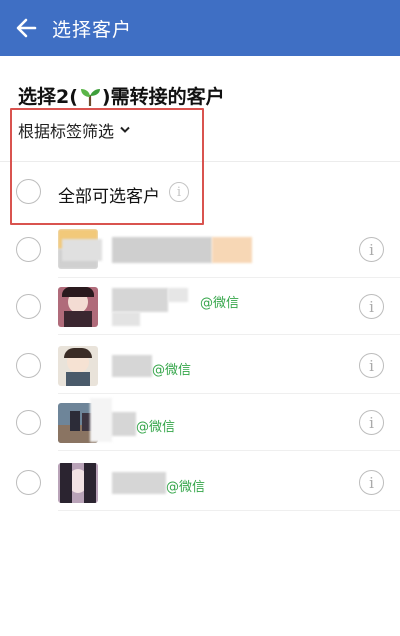 This screenshot has width=400, height=636. I want to click on heading-prefix: 选择2(, so click(48, 97).